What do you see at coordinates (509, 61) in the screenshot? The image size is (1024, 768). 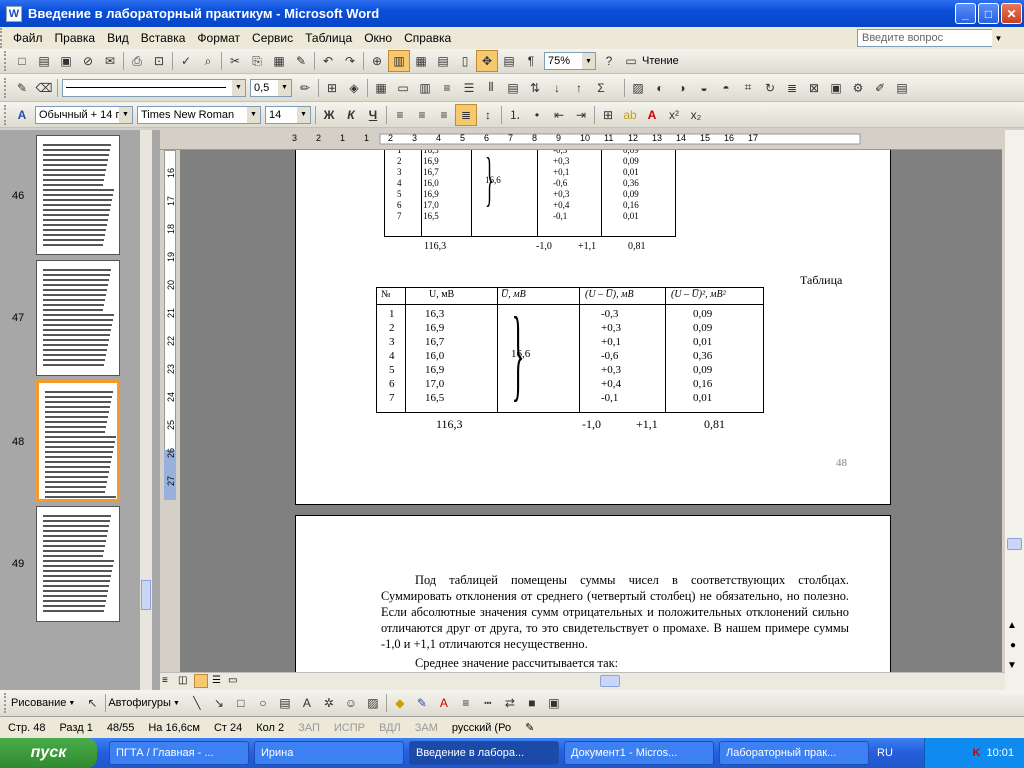 I see `doc-map-icon: ▤` at bounding box center [509, 61].